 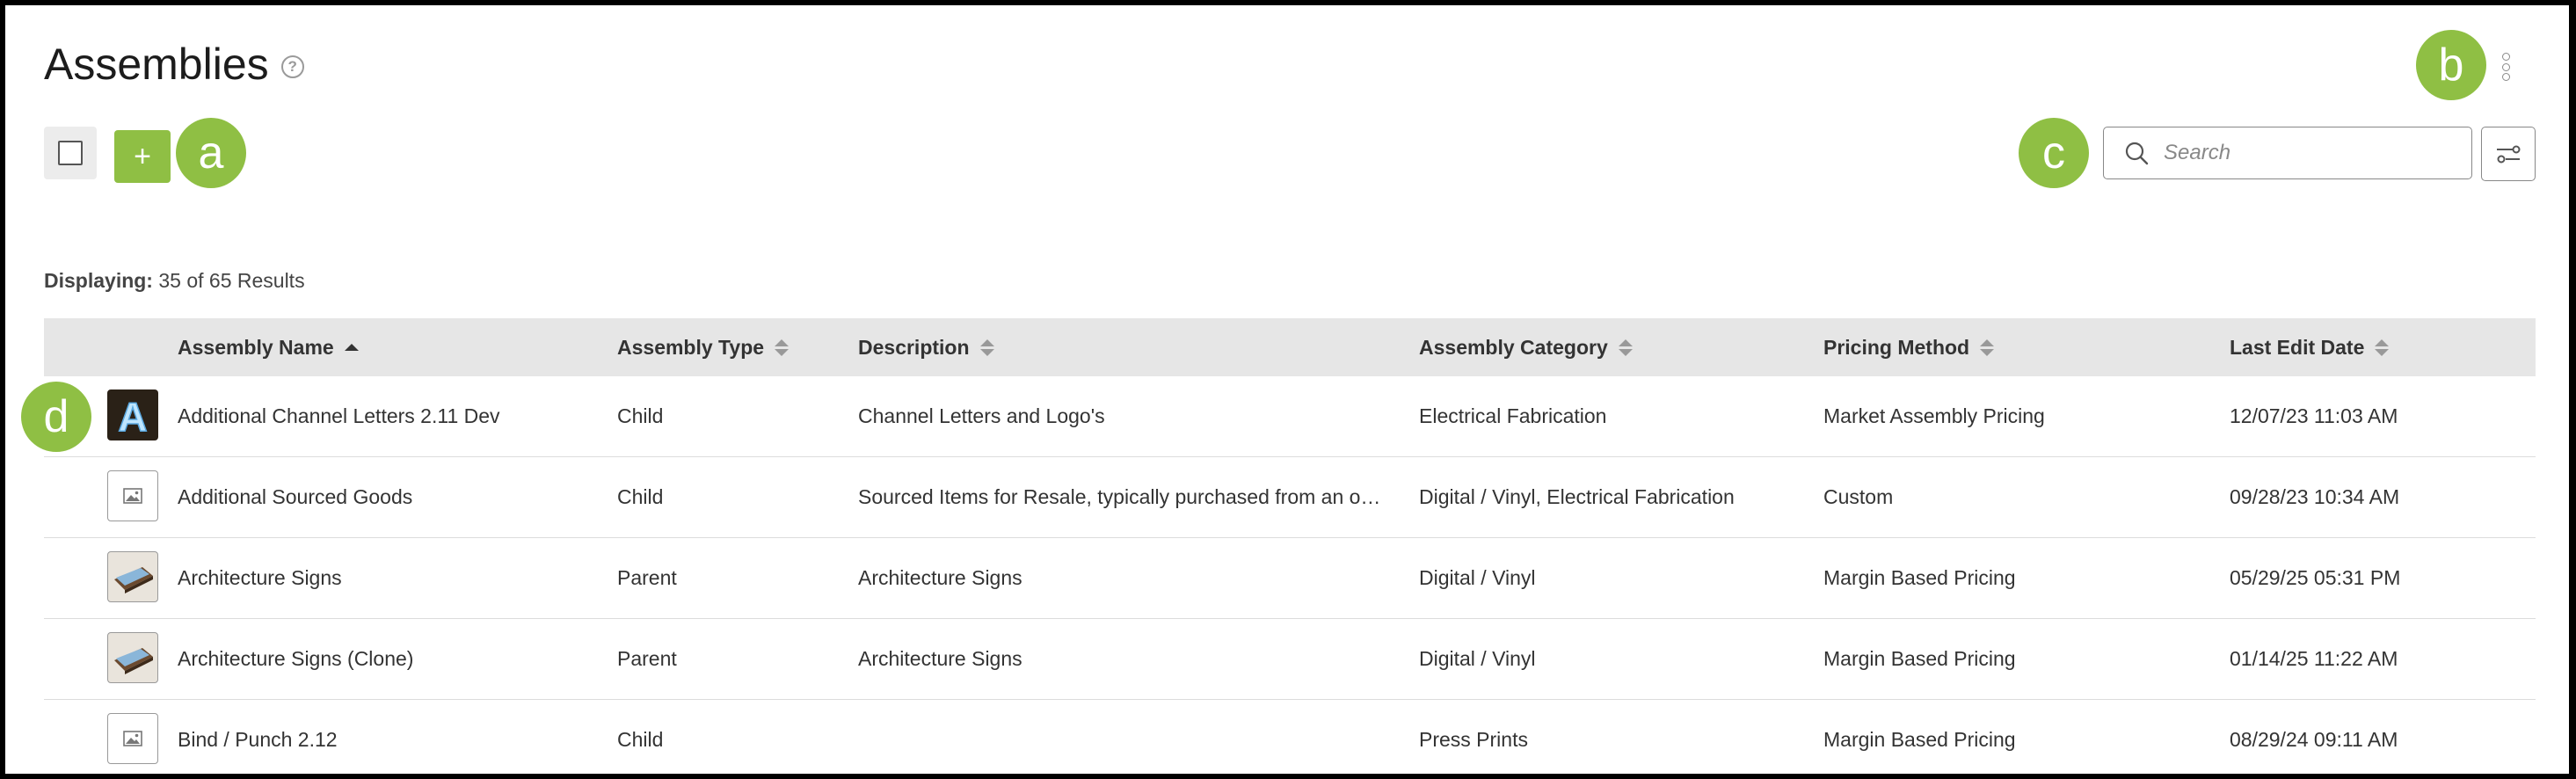 I want to click on add-assembly-button: +, so click(x=142, y=156).